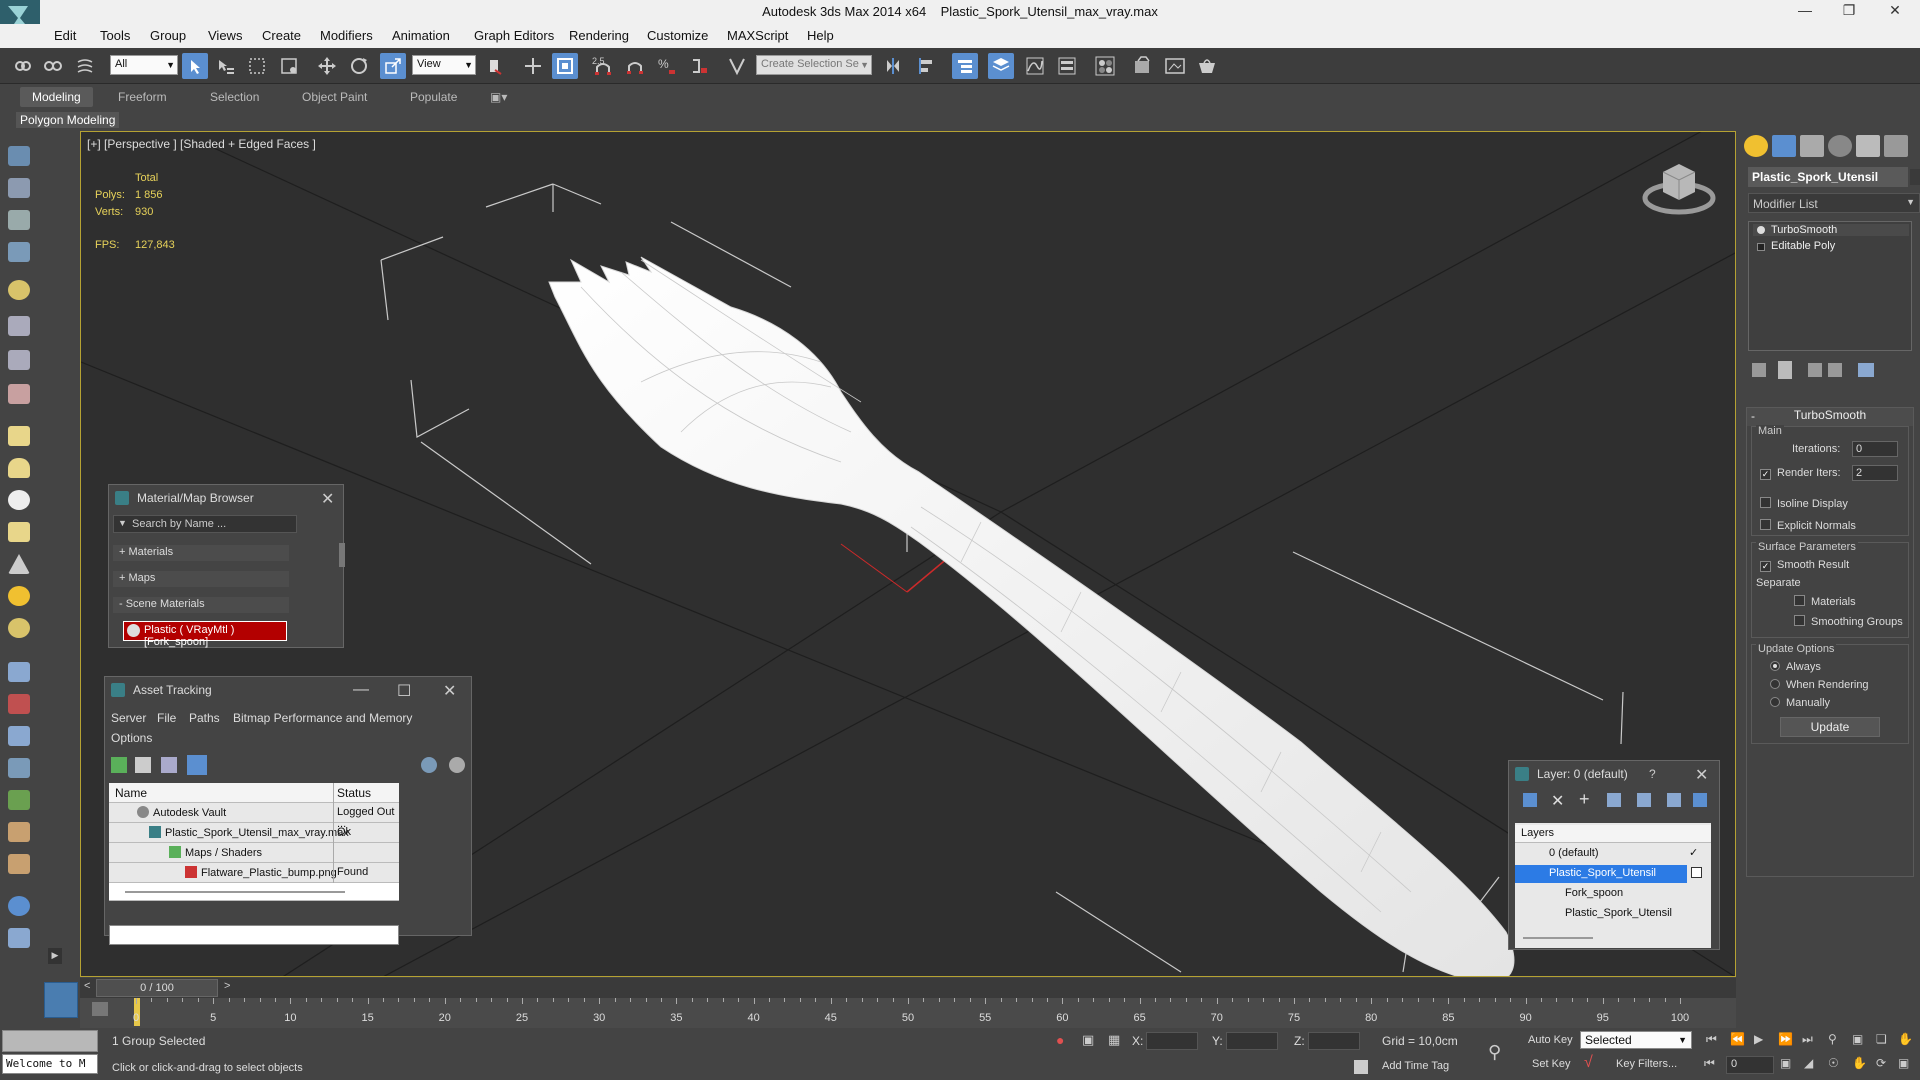 Image resolution: width=1920 pixels, height=1080 pixels. What do you see at coordinates (1808, 1063) in the screenshot?
I see `field-of-view-icon: ◢` at bounding box center [1808, 1063].